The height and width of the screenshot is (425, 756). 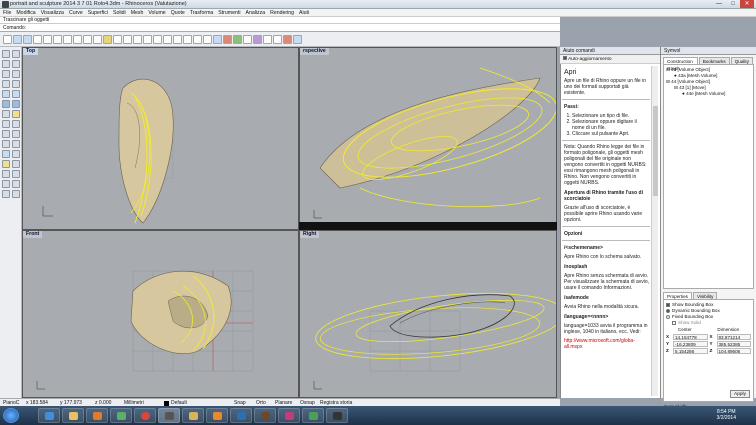 I want to click on surface-icon, so click(x=6, y=94).